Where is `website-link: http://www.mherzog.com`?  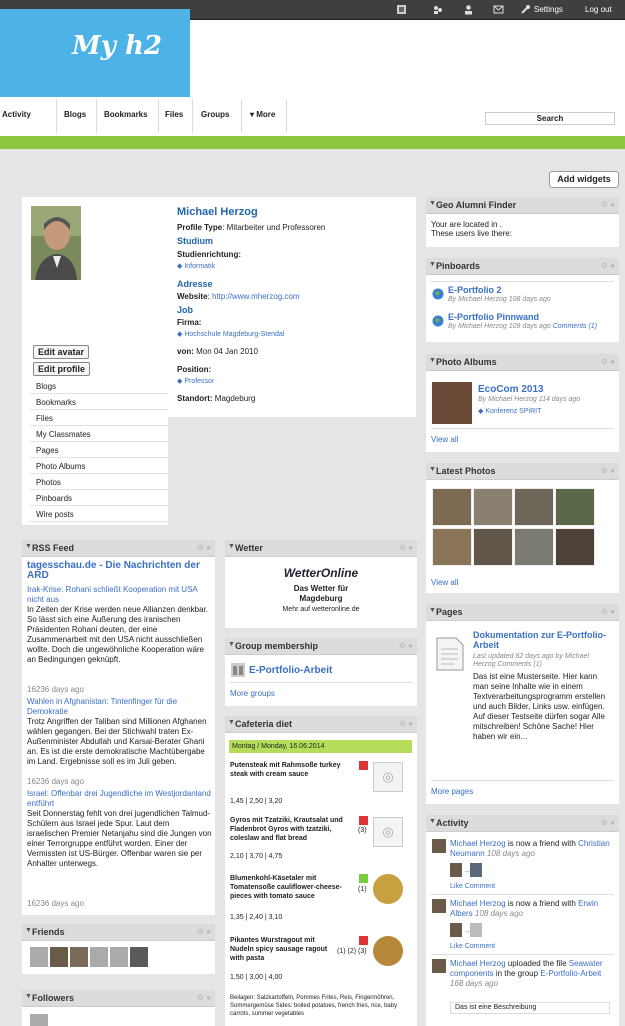 website-link: http://www.mherzog.com is located at coordinates (256, 296).